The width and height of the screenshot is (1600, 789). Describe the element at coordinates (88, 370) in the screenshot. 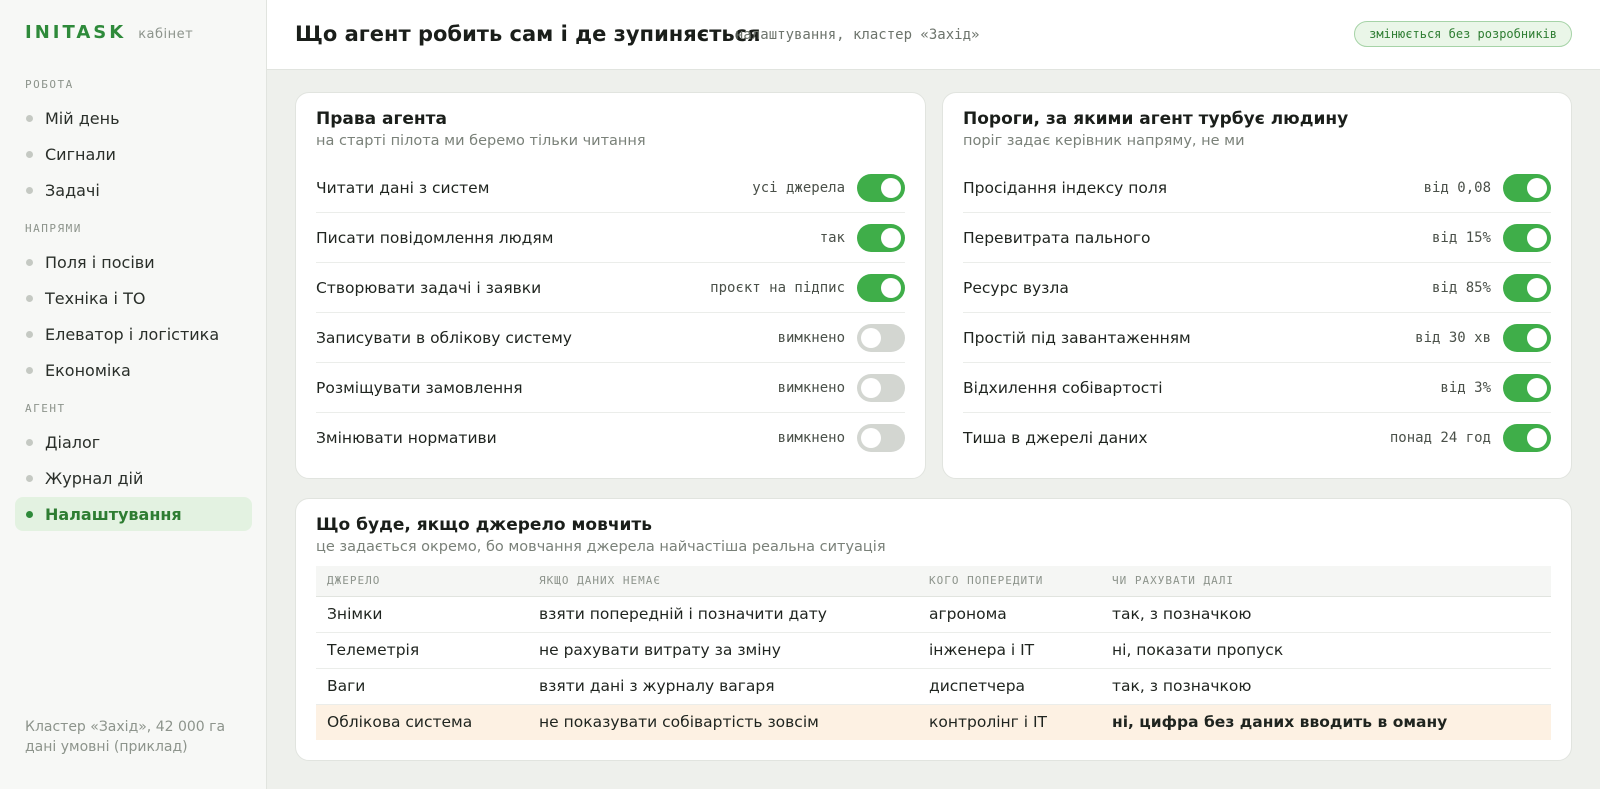

I see `sidebar-item-label: Економіка` at that location.